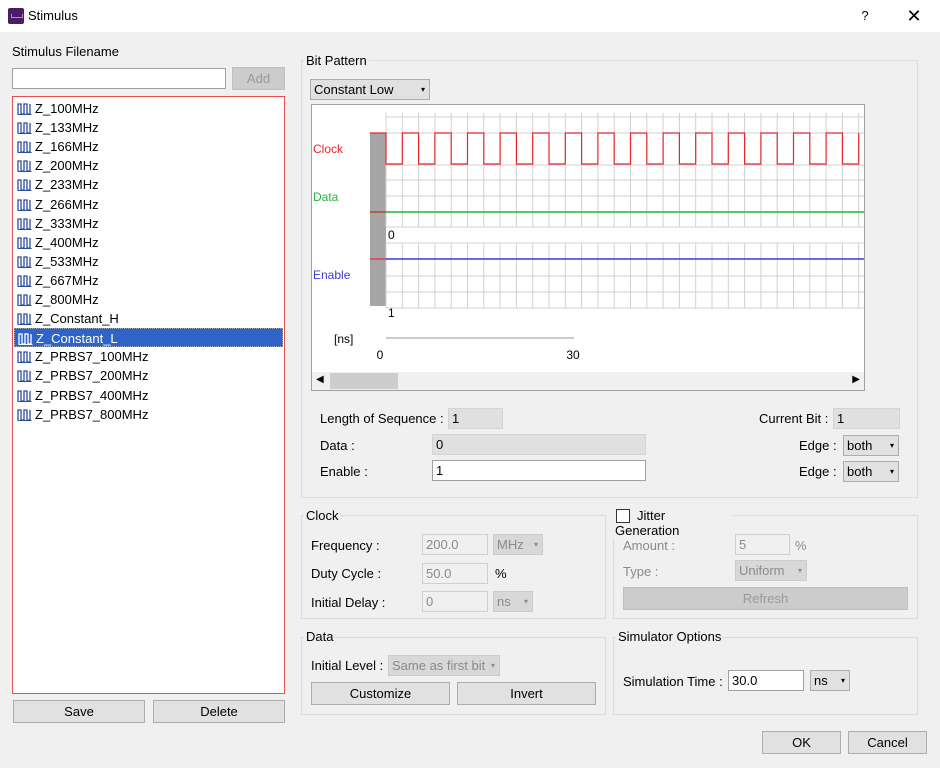 The width and height of the screenshot is (940, 768). Describe the element at coordinates (79, 711) in the screenshot. I see `save-button: Save` at that location.